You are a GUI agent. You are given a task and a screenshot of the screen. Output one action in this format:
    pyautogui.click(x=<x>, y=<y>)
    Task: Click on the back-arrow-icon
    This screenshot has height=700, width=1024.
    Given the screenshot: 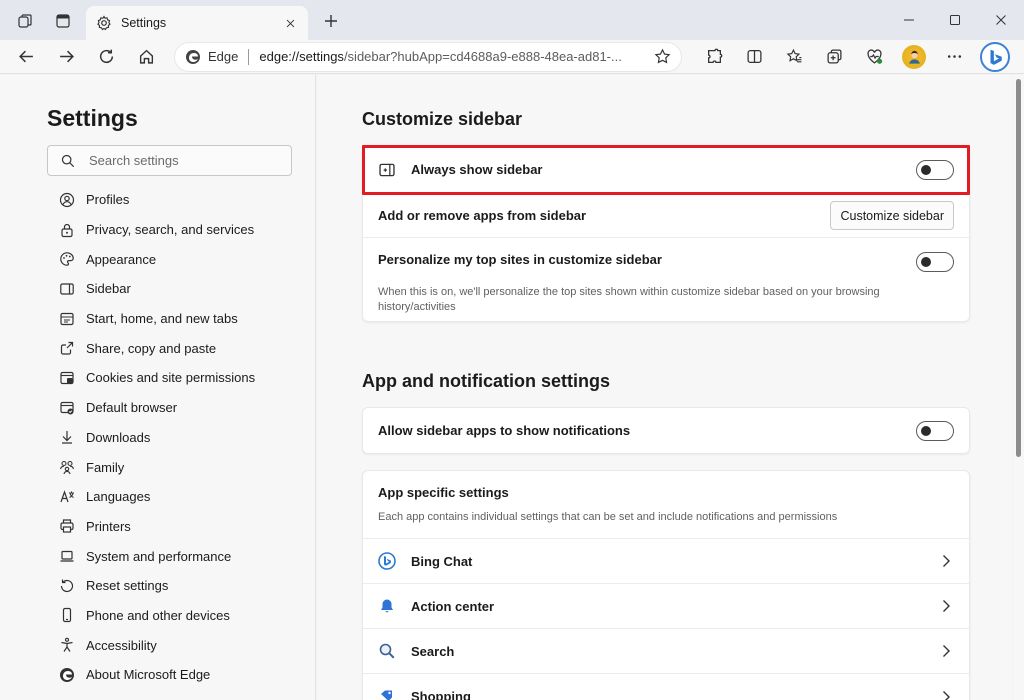 What is the action you would take?
    pyautogui.click(x=25, y=56)
    